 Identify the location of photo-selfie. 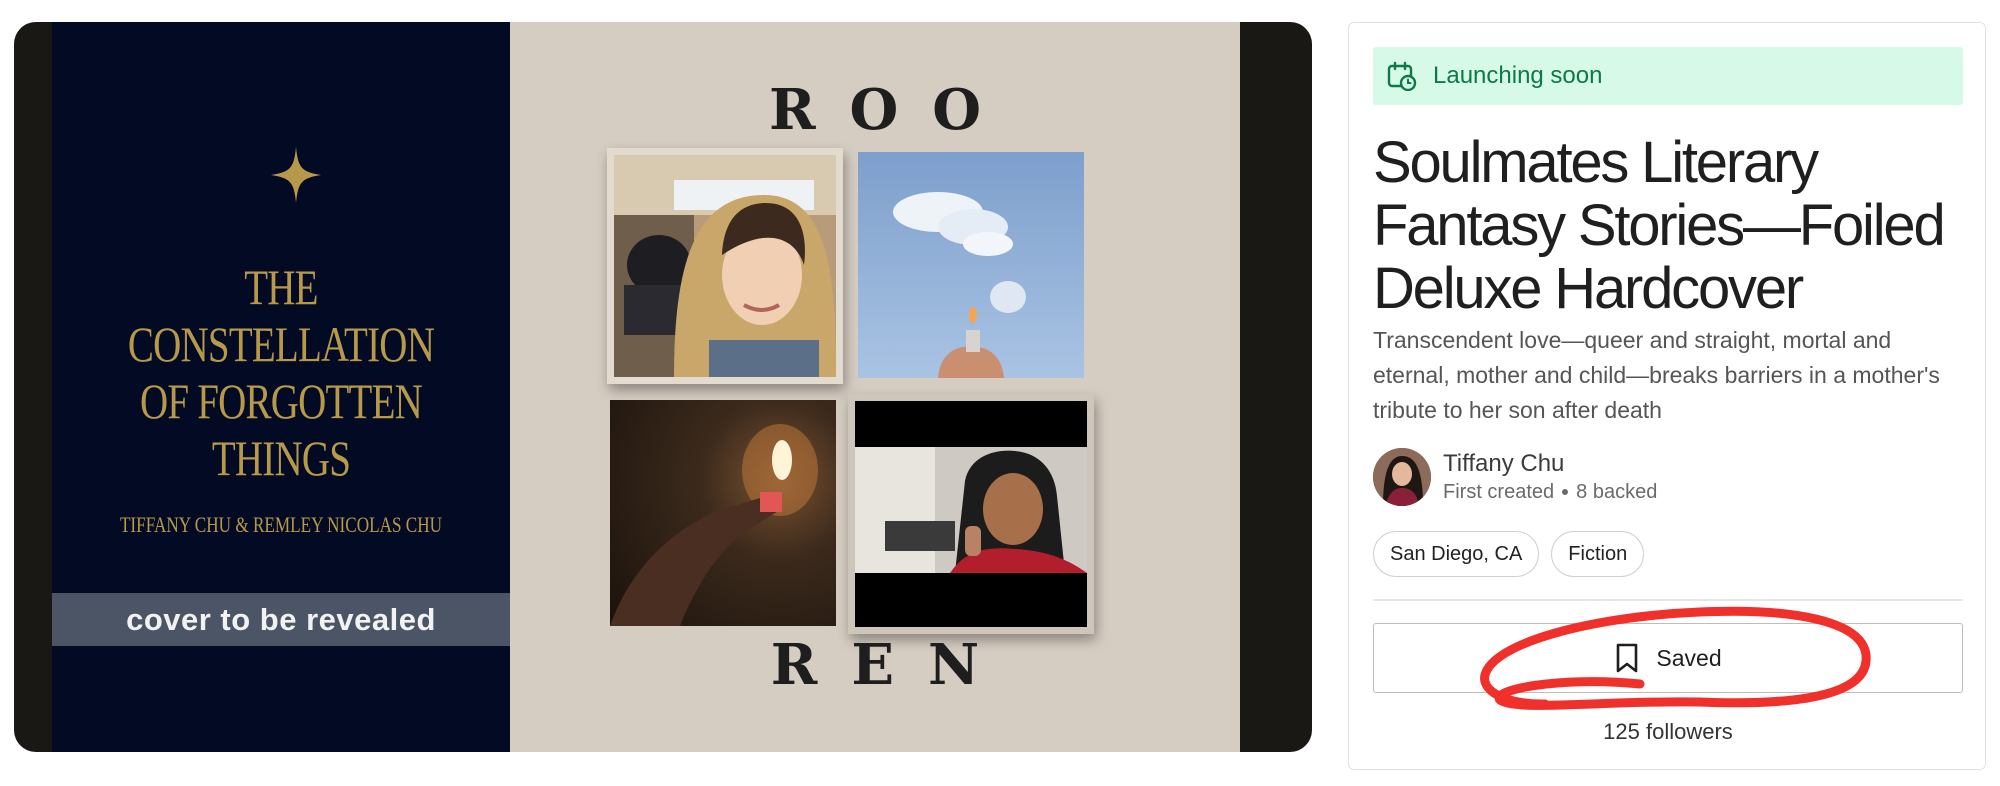
(725, 266).